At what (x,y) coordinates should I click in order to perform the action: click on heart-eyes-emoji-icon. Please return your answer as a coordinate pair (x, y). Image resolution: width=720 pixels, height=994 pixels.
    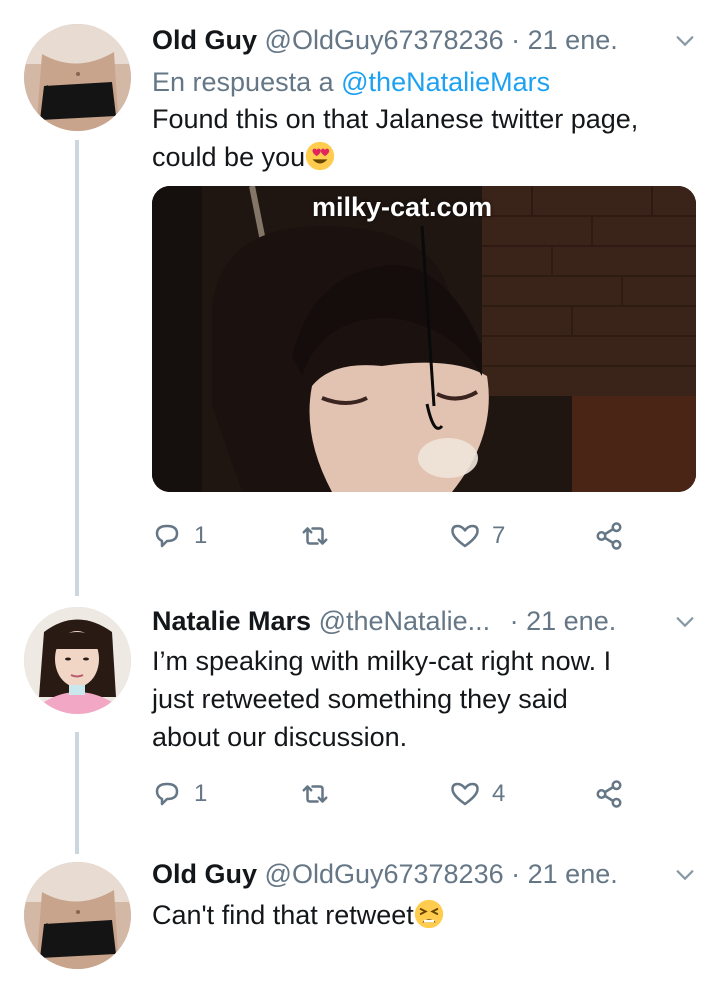
    Looking at the image, I should click on (320, 156).